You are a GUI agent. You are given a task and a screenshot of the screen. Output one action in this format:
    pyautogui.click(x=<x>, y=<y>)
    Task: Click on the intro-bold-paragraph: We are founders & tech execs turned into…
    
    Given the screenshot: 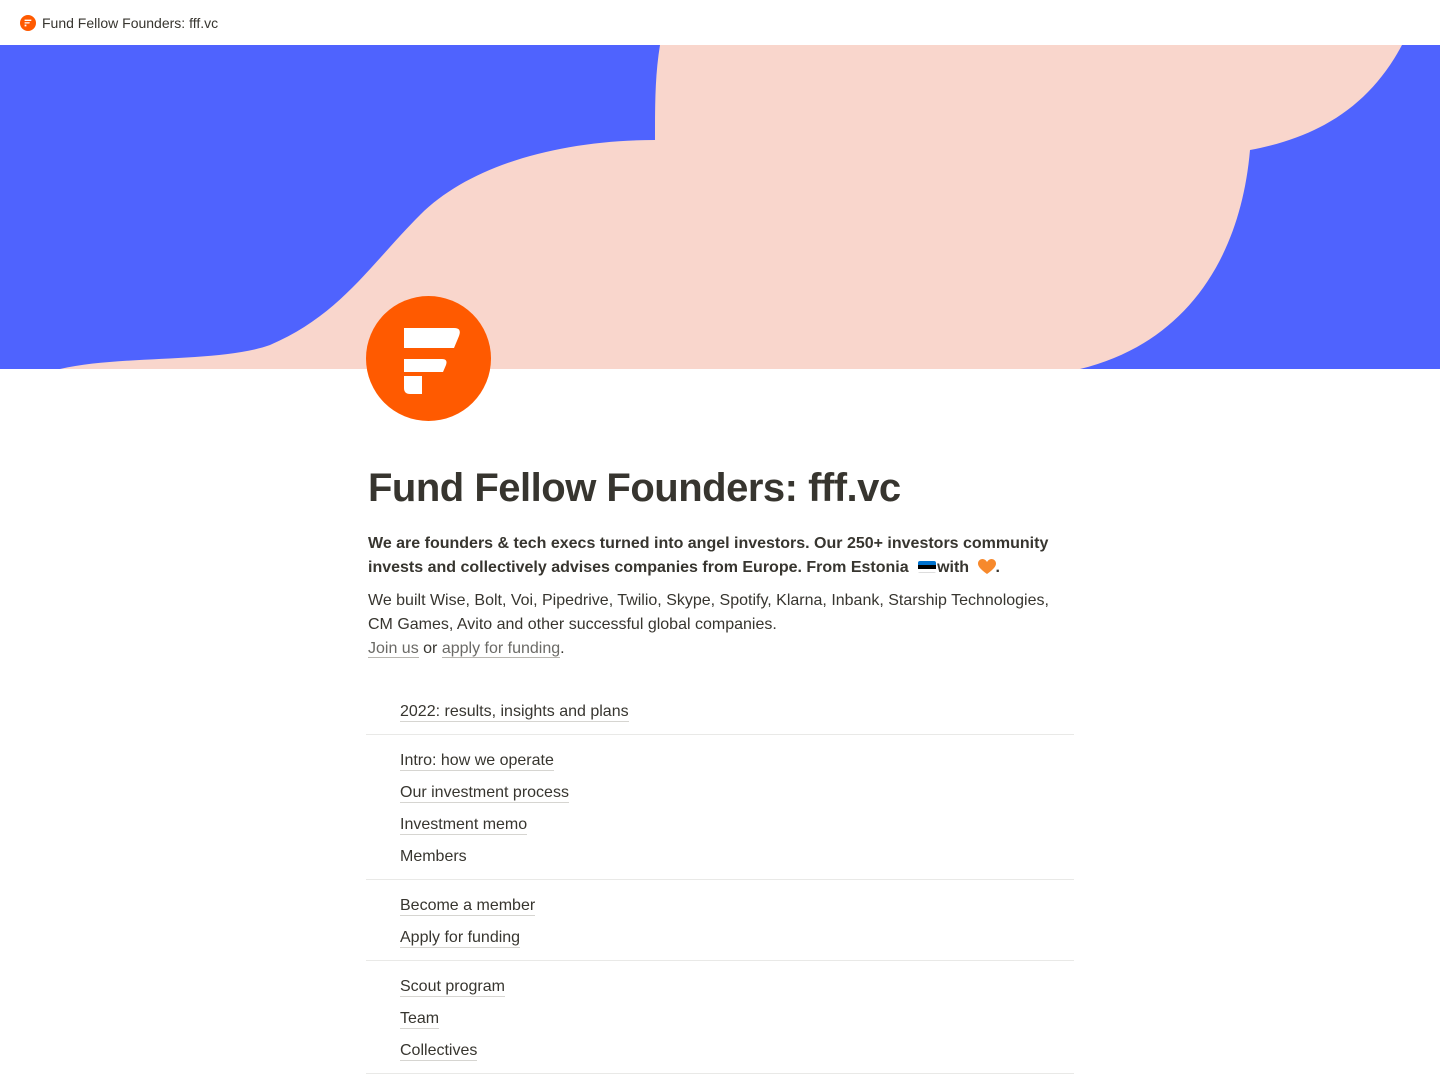 What is the action you would take?
    pyautogui.click(x=721, y=557)
    